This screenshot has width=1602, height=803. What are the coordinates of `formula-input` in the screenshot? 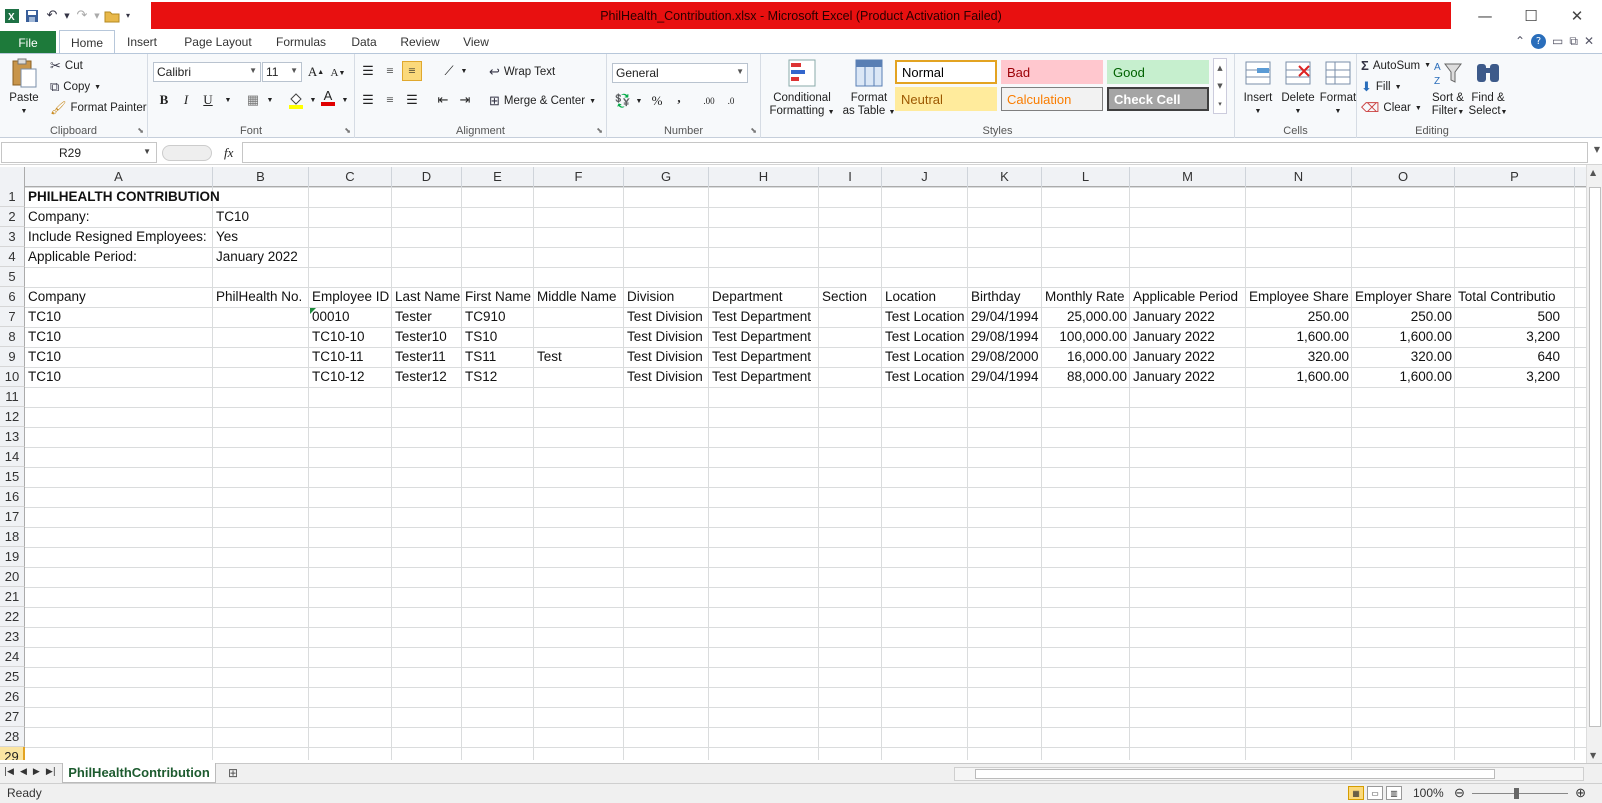 It's located at (915, 152).